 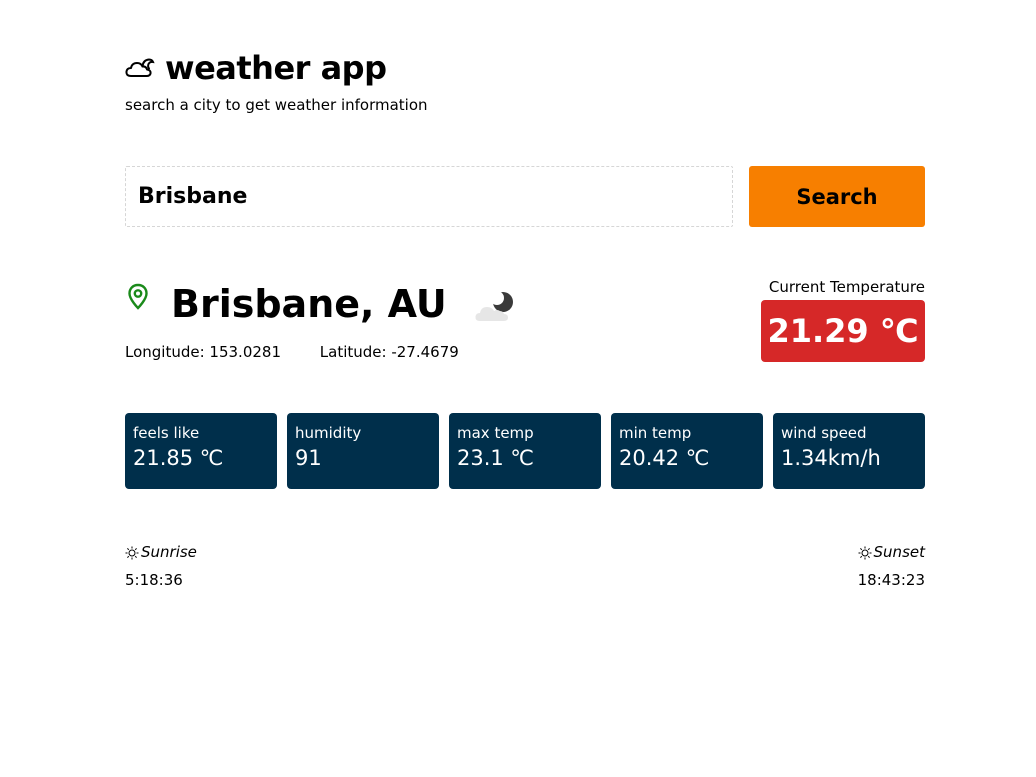 I want to click on stat-card-humidity: humidity 91, so click(x=363, y=451).